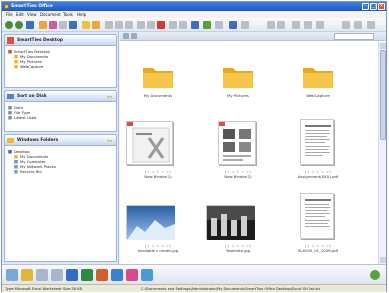 This screenshot has height=293, width=389. What do you see at coordinates (296, 25) in the screenshot?
I see `fit-icon` at bounding box center [296, 25].